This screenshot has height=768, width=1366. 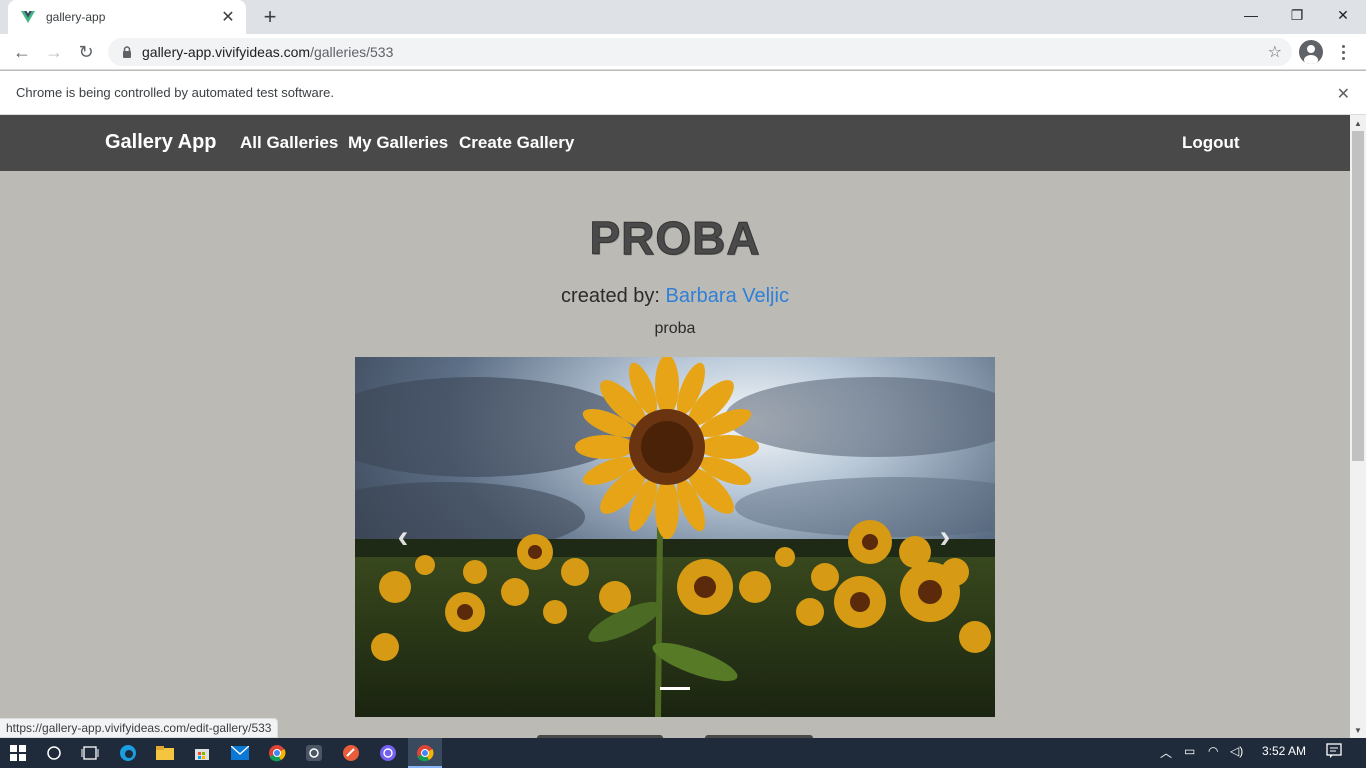 I want to click on page-scrollbar: ▲ ▼, so click(x=1358, y=426).